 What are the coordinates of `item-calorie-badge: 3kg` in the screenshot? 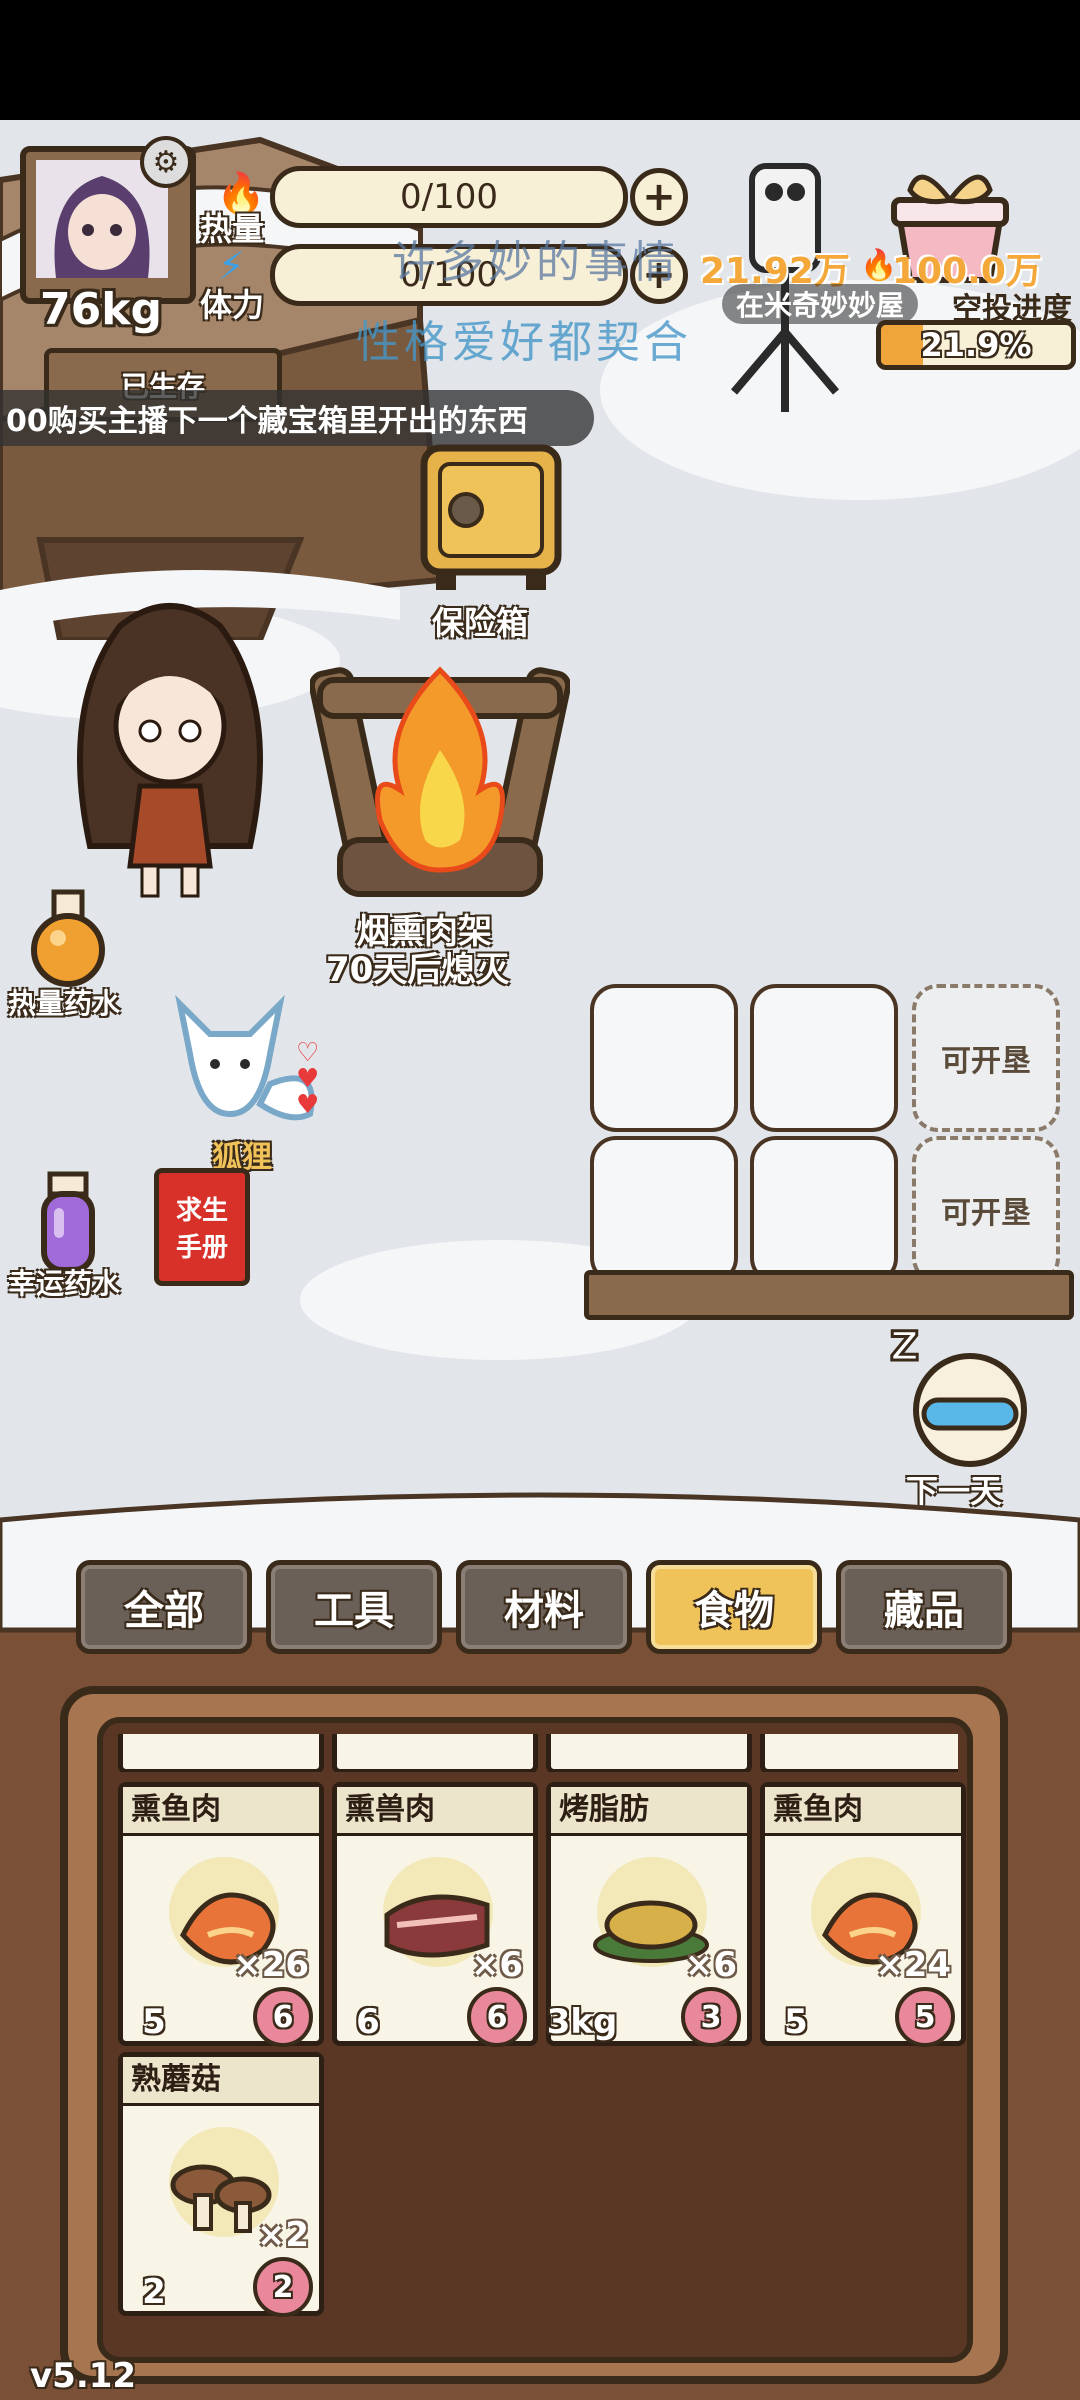 It's located at (582, 2022).